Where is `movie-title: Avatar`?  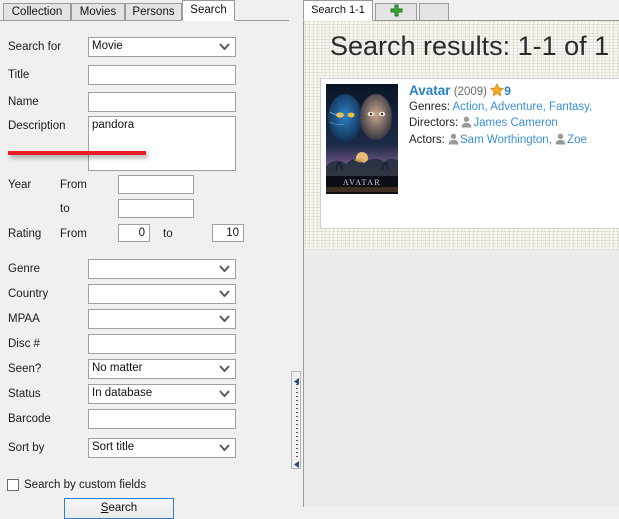
movie-title: Avatar is located at coordinates (430, 90).